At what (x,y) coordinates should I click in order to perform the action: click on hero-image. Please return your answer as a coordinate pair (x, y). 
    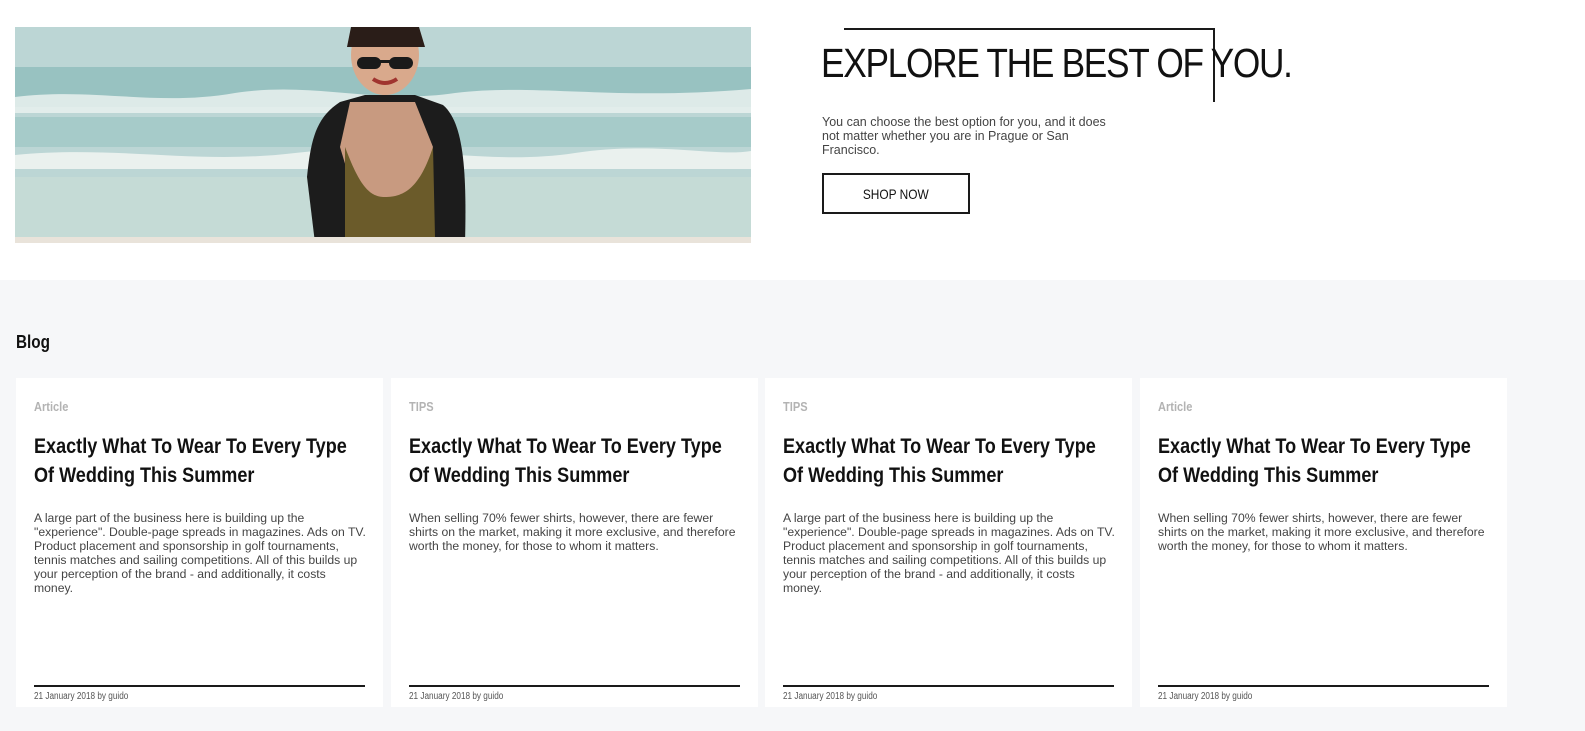
    Looking at the image, I should click on (383, 135).